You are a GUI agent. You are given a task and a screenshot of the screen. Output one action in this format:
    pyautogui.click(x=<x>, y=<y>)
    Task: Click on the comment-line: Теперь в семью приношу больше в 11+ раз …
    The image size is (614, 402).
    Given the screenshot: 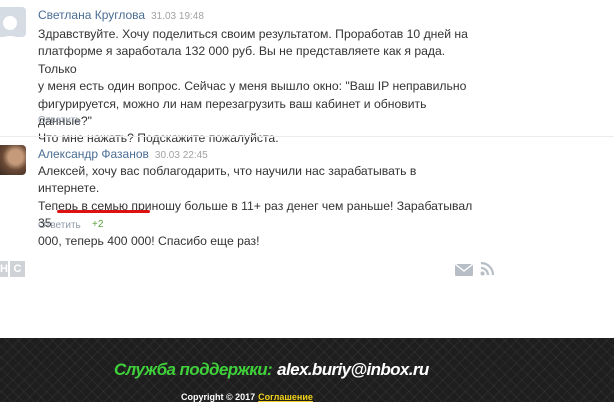 What is the action you would take?
    pyautogui.click(x=255, y=214)
    